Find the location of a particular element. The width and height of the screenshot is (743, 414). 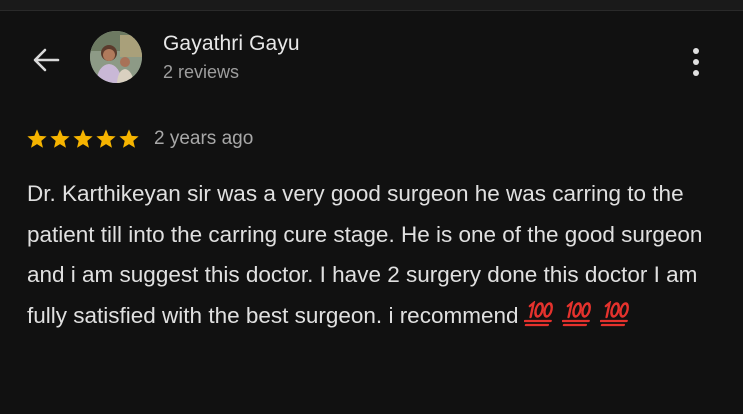

more-options-button is located at coordinates (696, 62).